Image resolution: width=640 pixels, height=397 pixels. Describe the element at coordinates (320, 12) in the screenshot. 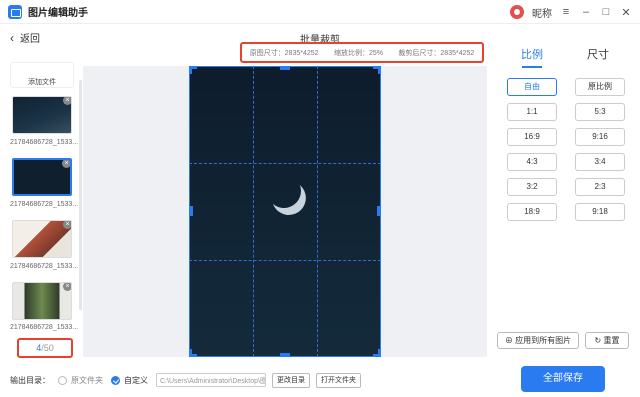

I see `title-bar: 图片编辑助手 昵称 ≡ – □ ✕` at that location.